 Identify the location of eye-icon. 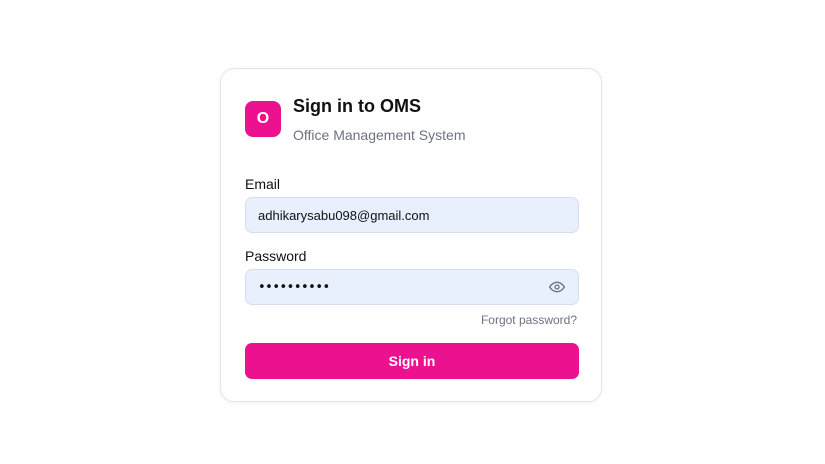
(557, 287).